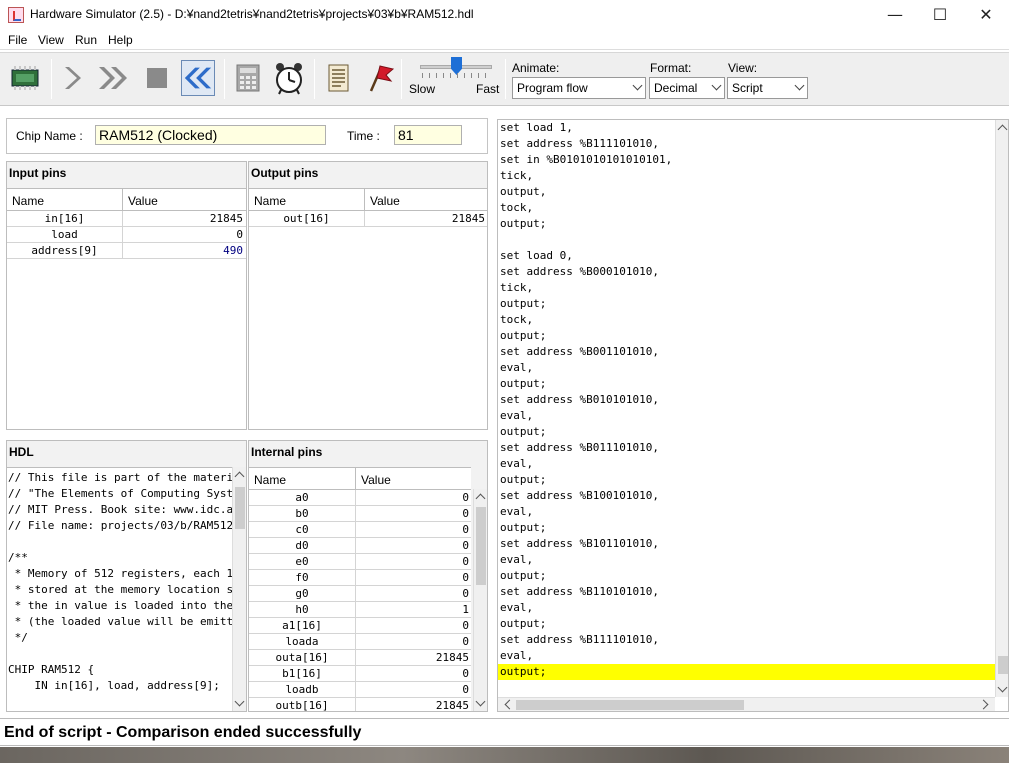  What do you see at coordinates (480, 600) in the screenshot?
I see `internal-pins-scrollbar` at bounding box center [480, 600].